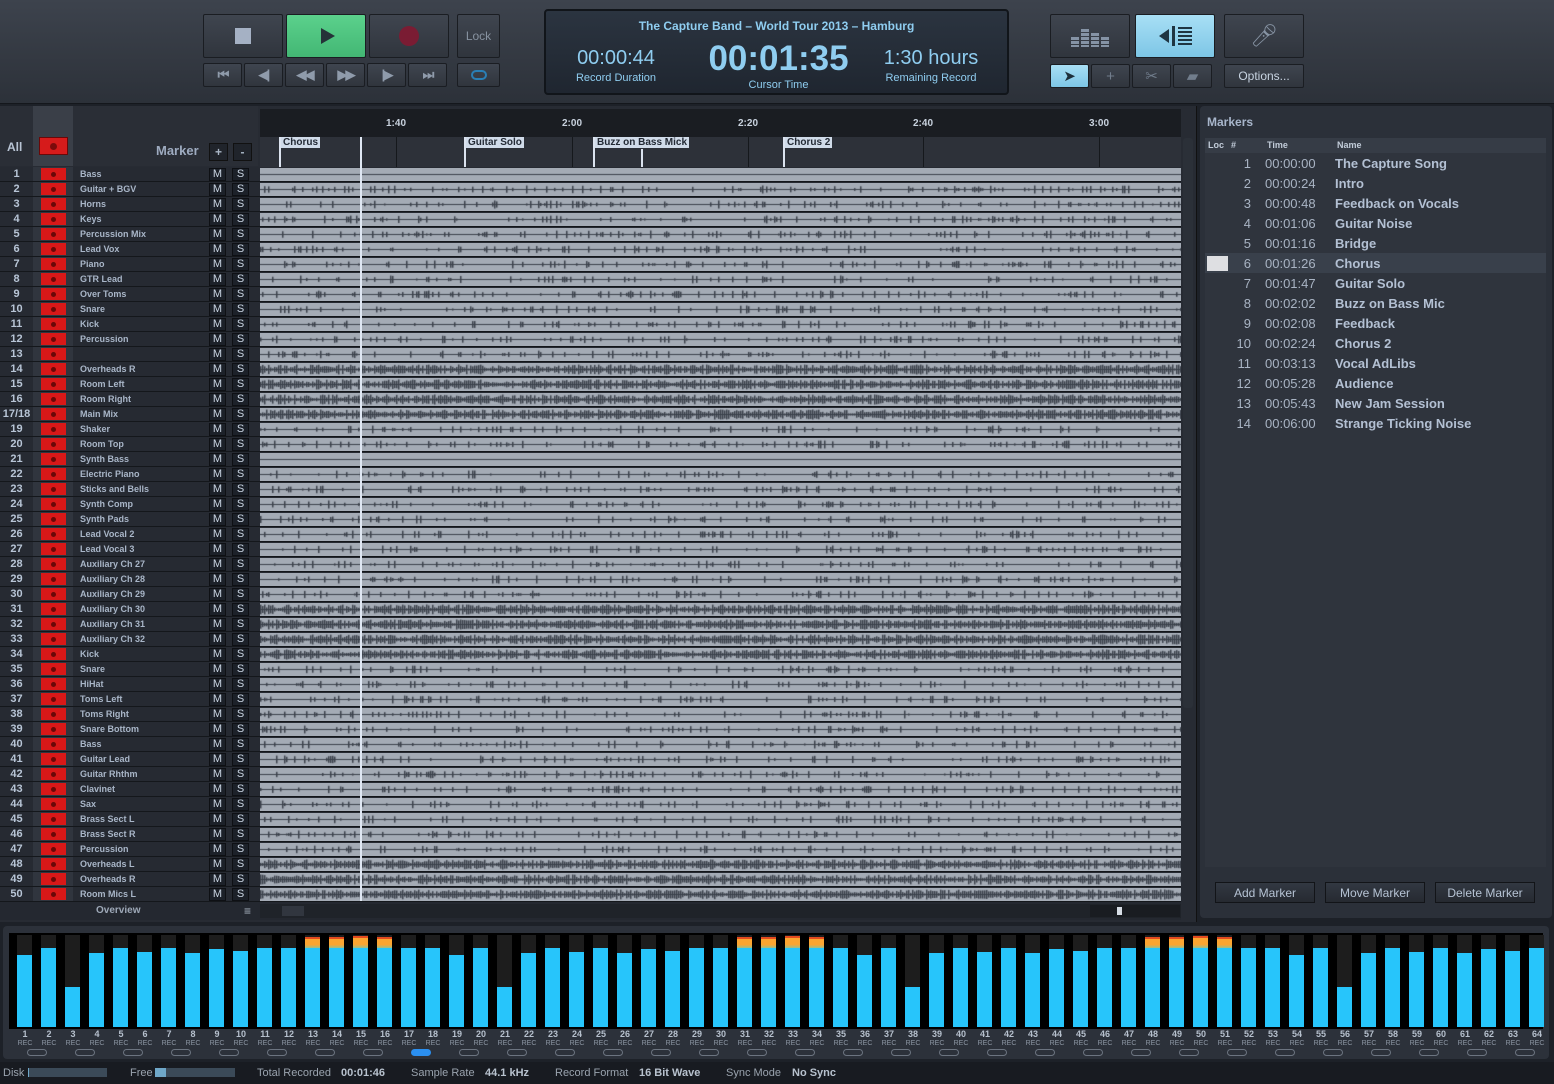 The image size is (1554, 1084). I want to click on marker-row: 2 00:00:24 Intro, so click(1375, 183).